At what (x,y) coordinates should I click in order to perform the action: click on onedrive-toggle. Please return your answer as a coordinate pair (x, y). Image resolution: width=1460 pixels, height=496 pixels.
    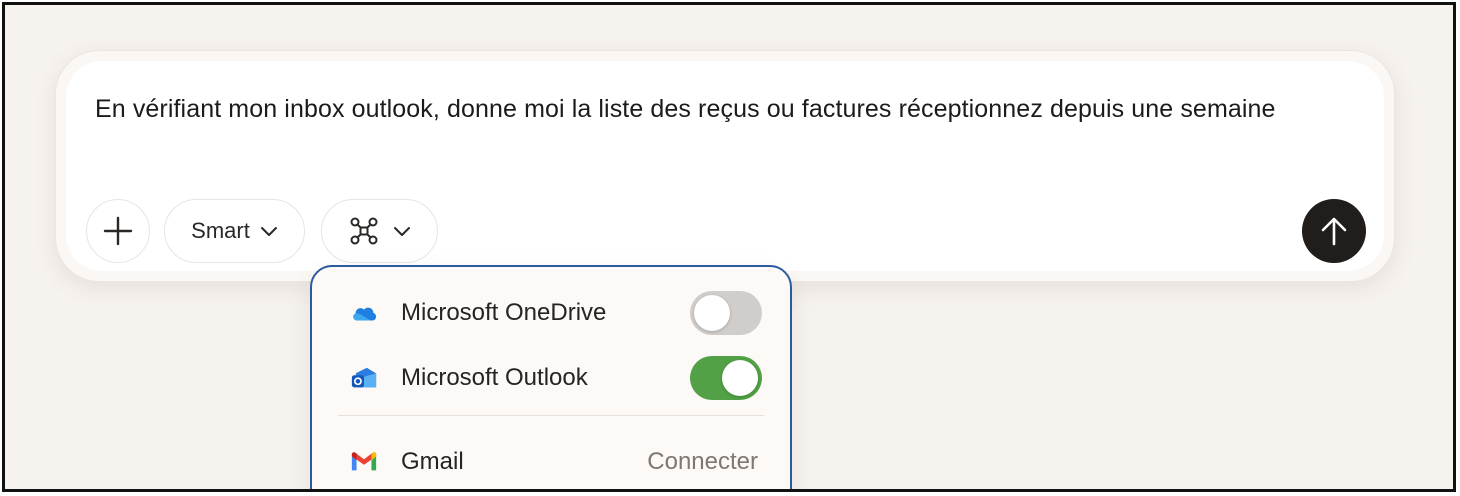
    Looking at the image, I should click on (726, 313).